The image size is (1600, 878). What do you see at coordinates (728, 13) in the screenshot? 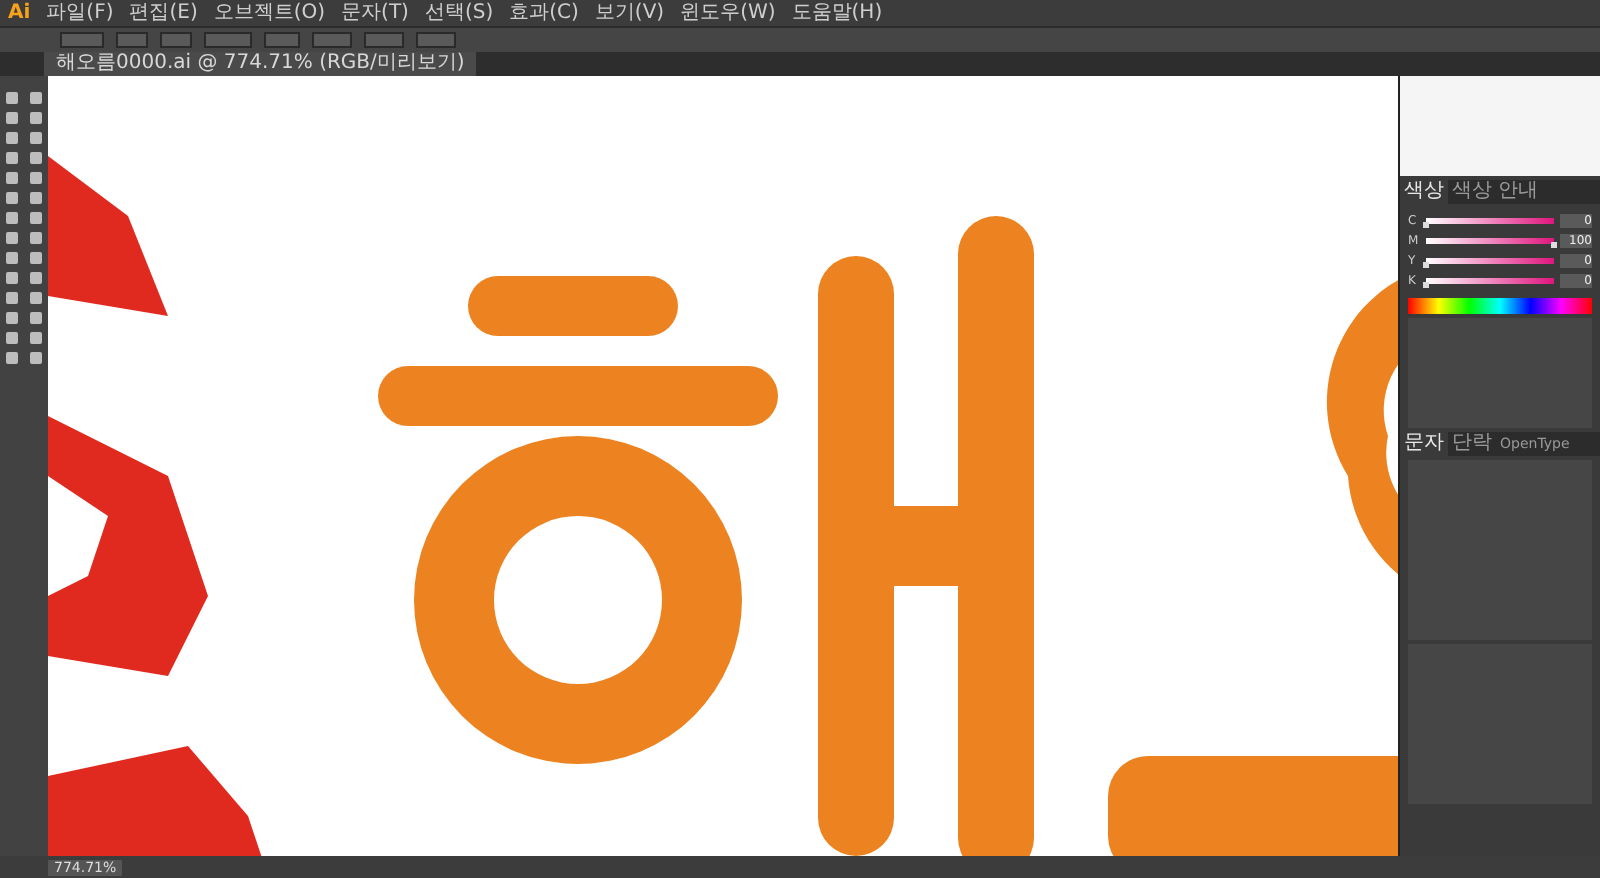
I see `menu-item: 윈도우(W)` at bounding box center [728, 13].